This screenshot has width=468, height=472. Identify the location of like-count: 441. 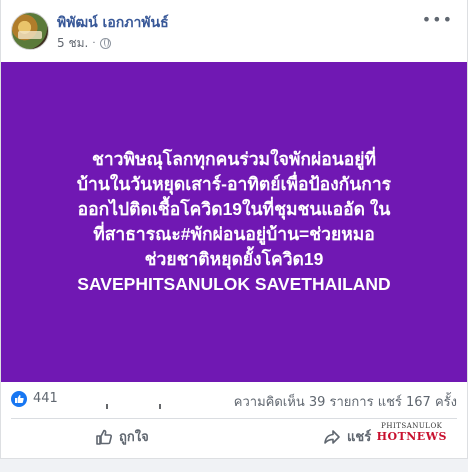
(45, 398).